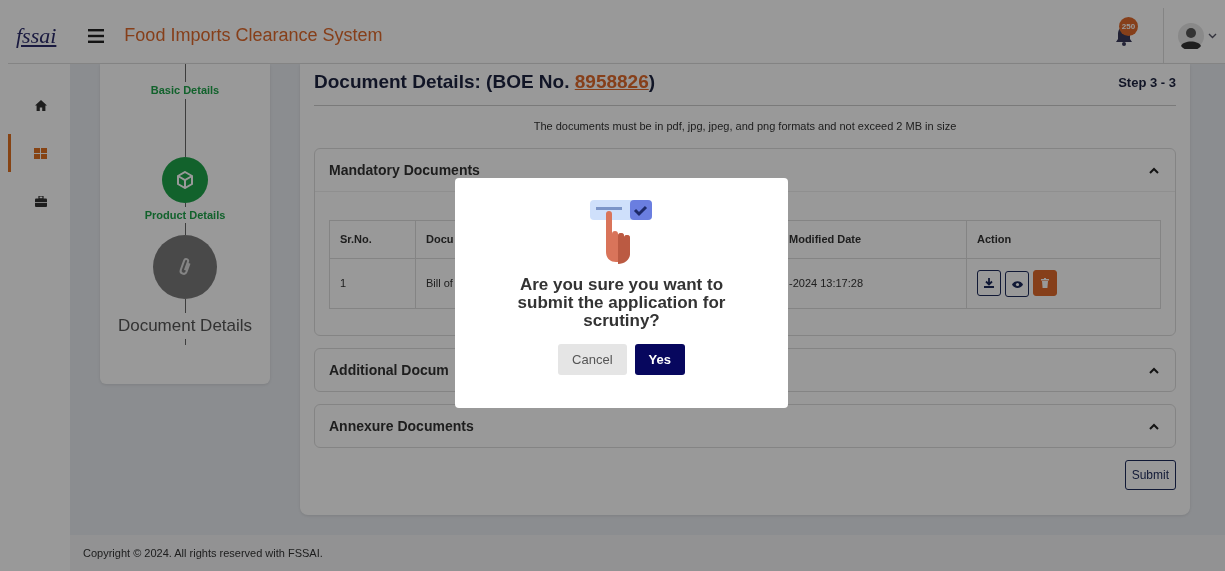  I want to click on download-button, so click(989, 282).